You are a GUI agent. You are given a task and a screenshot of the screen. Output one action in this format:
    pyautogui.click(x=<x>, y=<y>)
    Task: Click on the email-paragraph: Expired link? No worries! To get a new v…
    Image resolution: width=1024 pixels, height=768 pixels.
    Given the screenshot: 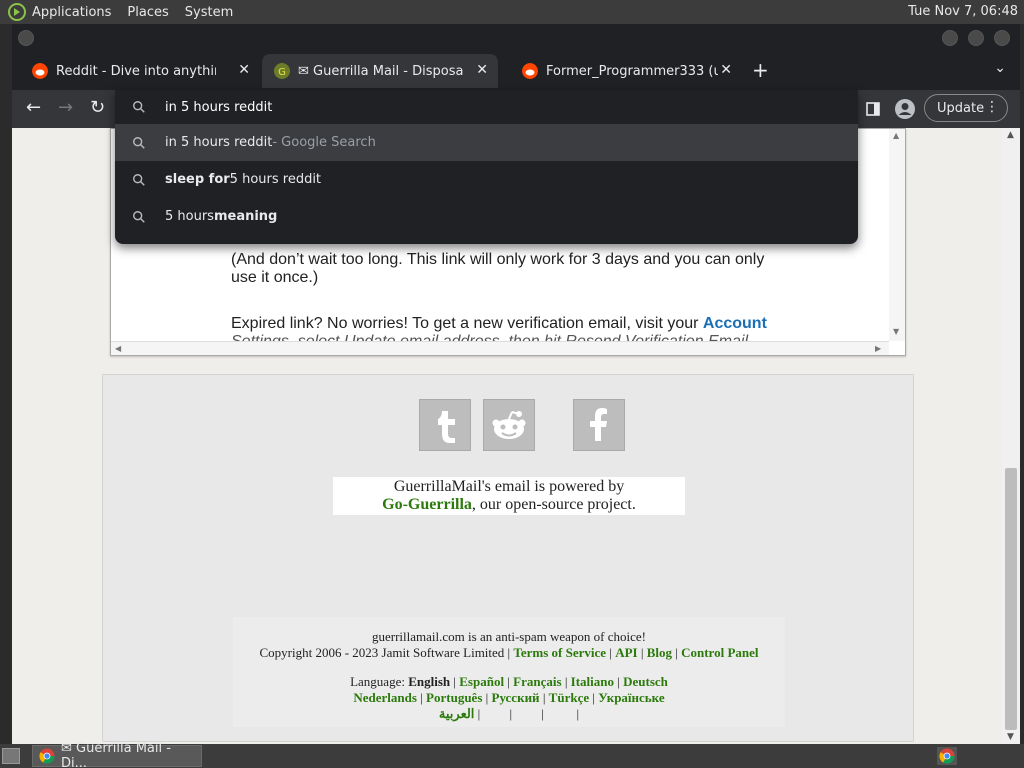 What is the action you would take?
    pyautogui.click(x=511, y=324)
    